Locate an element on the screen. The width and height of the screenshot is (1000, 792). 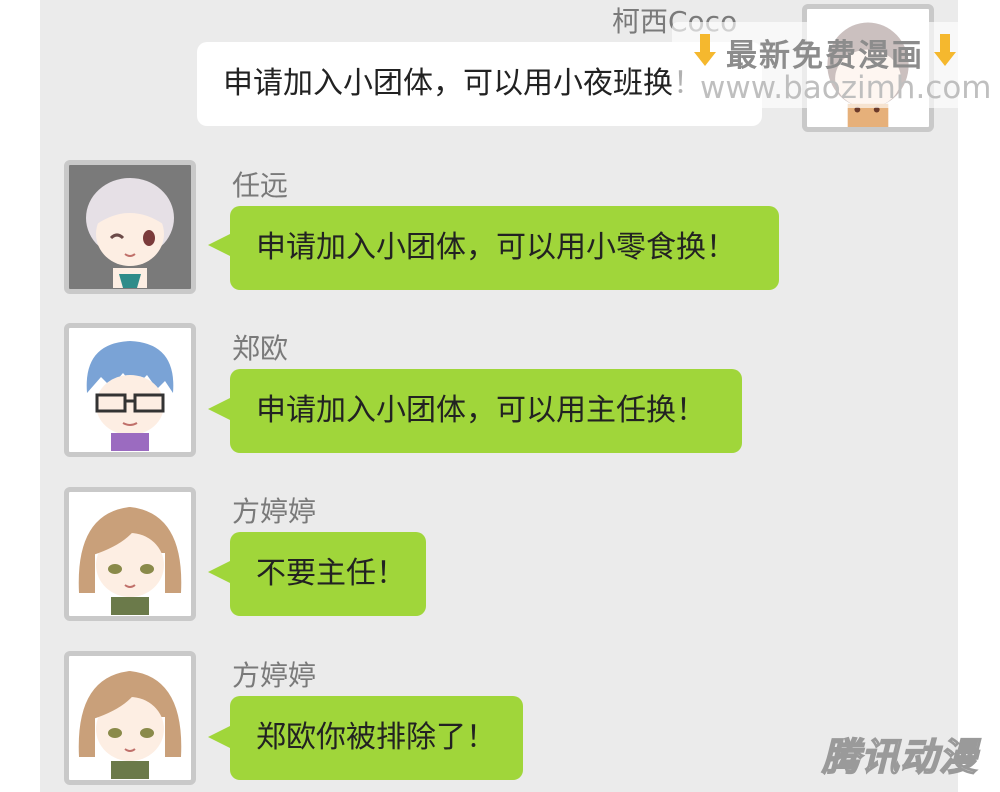
sender-name: 郑欧 is located at coordinates (260, 348).